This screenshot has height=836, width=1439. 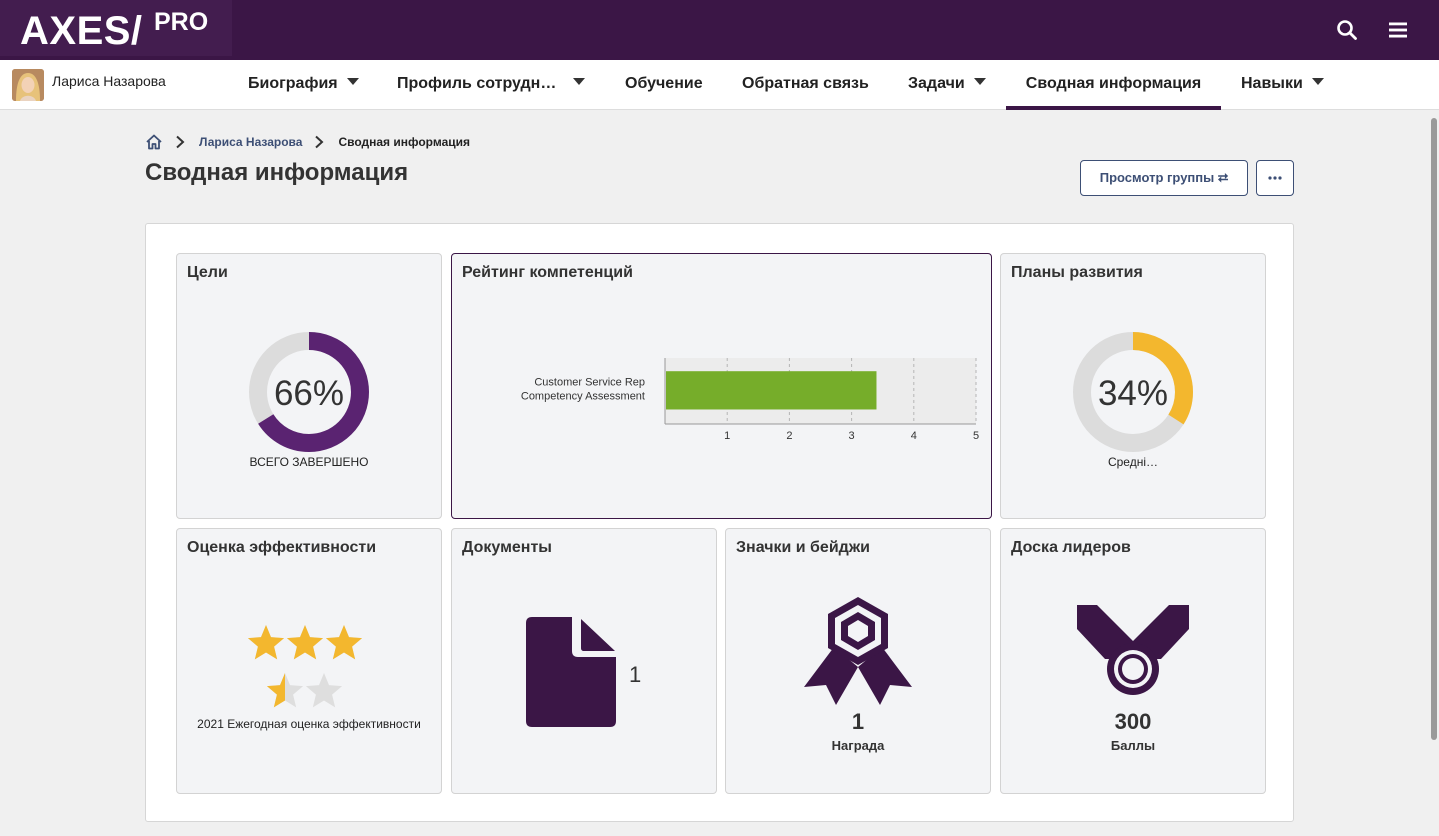 I want to click on more-dots-icon, so click(x=1275, y=178).